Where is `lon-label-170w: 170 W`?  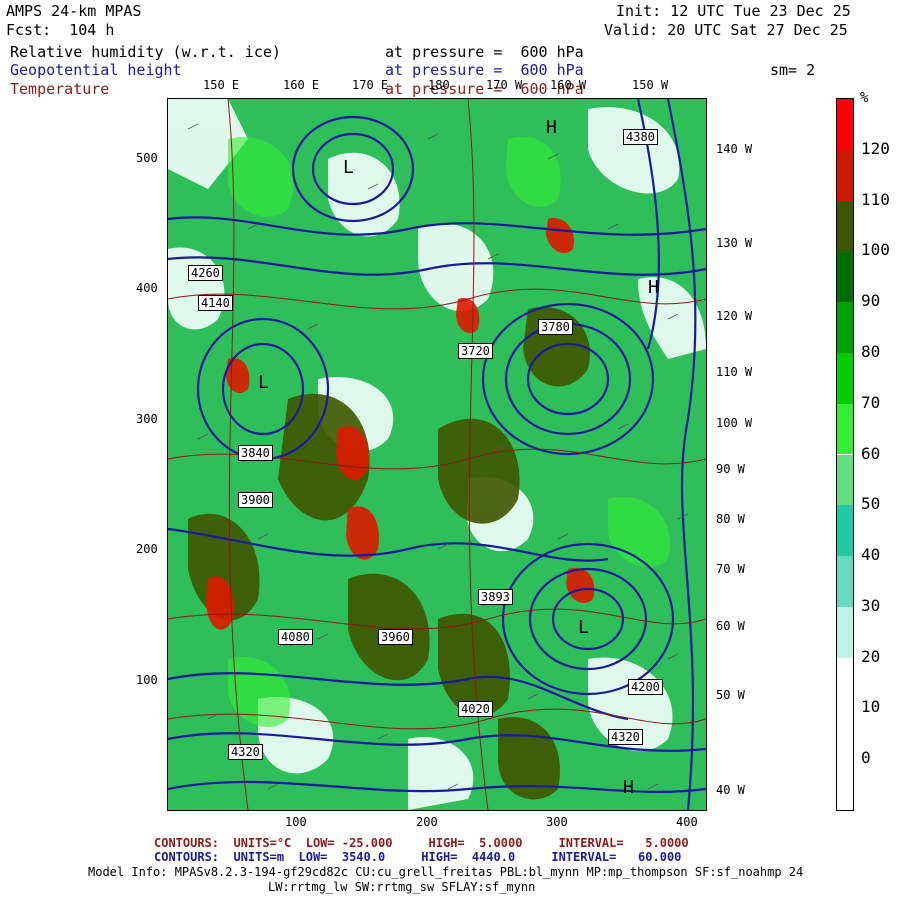
lon-label-170w: 170 W is located at coordinates (504, 85).